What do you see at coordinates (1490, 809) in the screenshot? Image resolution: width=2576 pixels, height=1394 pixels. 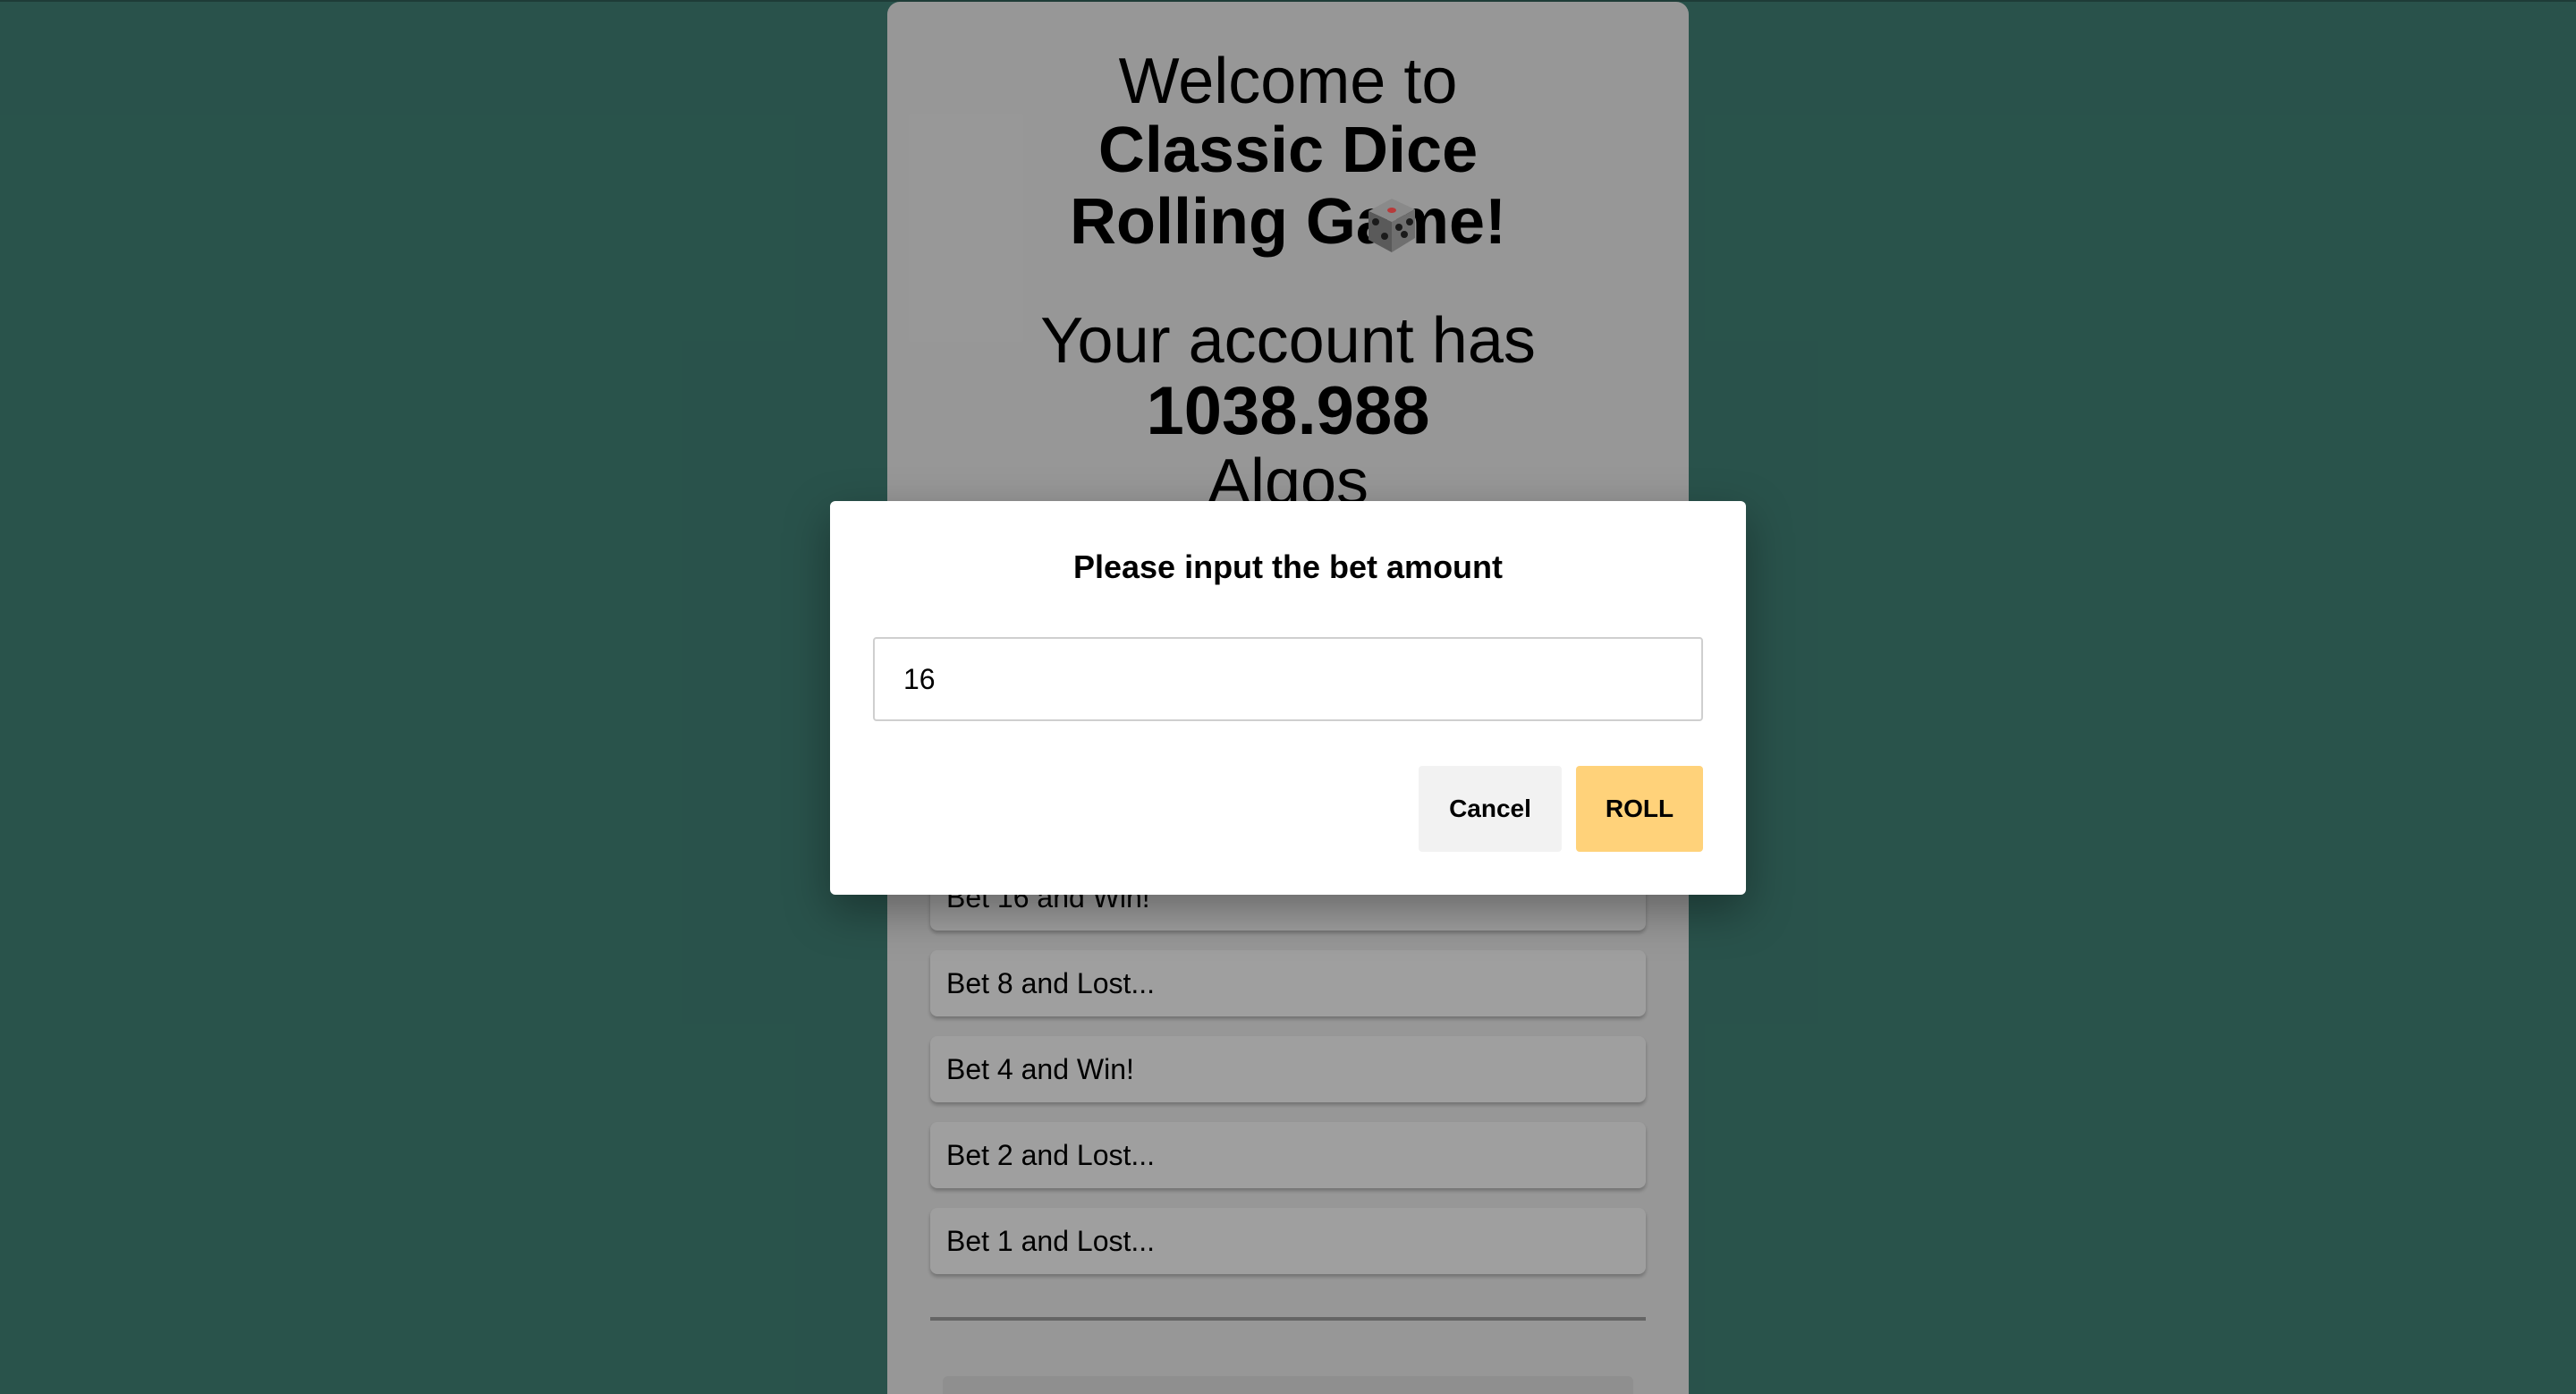 I see `cancel-button: Cancel` at bounding box center [1490, 809].